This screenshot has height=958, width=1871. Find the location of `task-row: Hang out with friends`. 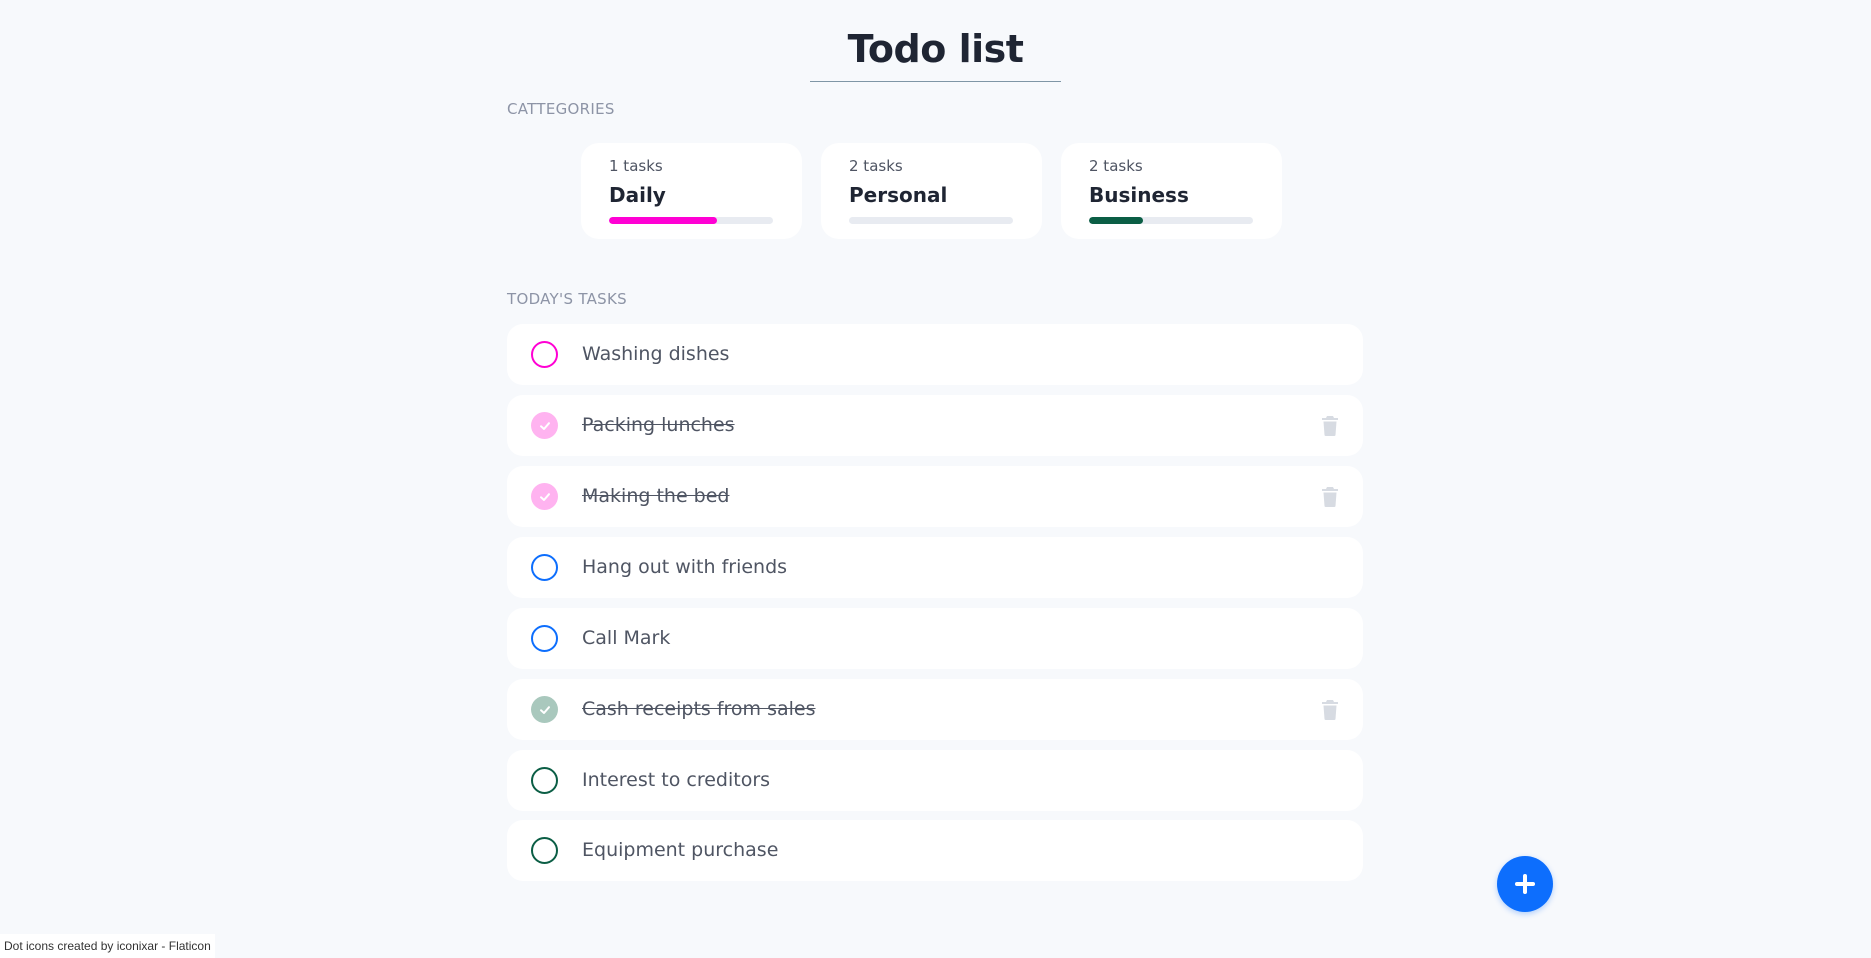

task-row: Hang out with friends is located at coordinates (935, 567).